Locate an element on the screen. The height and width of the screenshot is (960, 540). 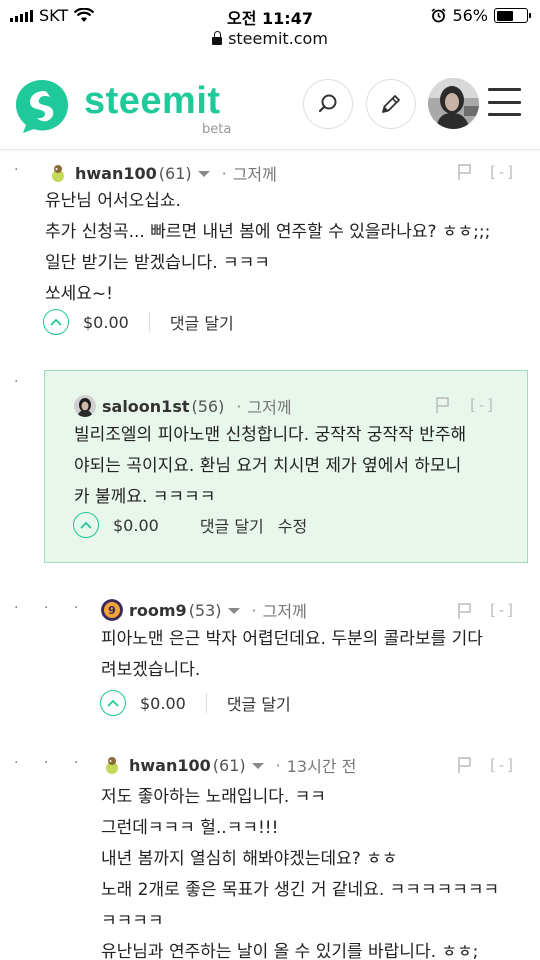
comment-header: 9 room9 (53) · 그저께 is located at coordinates (204, 610).